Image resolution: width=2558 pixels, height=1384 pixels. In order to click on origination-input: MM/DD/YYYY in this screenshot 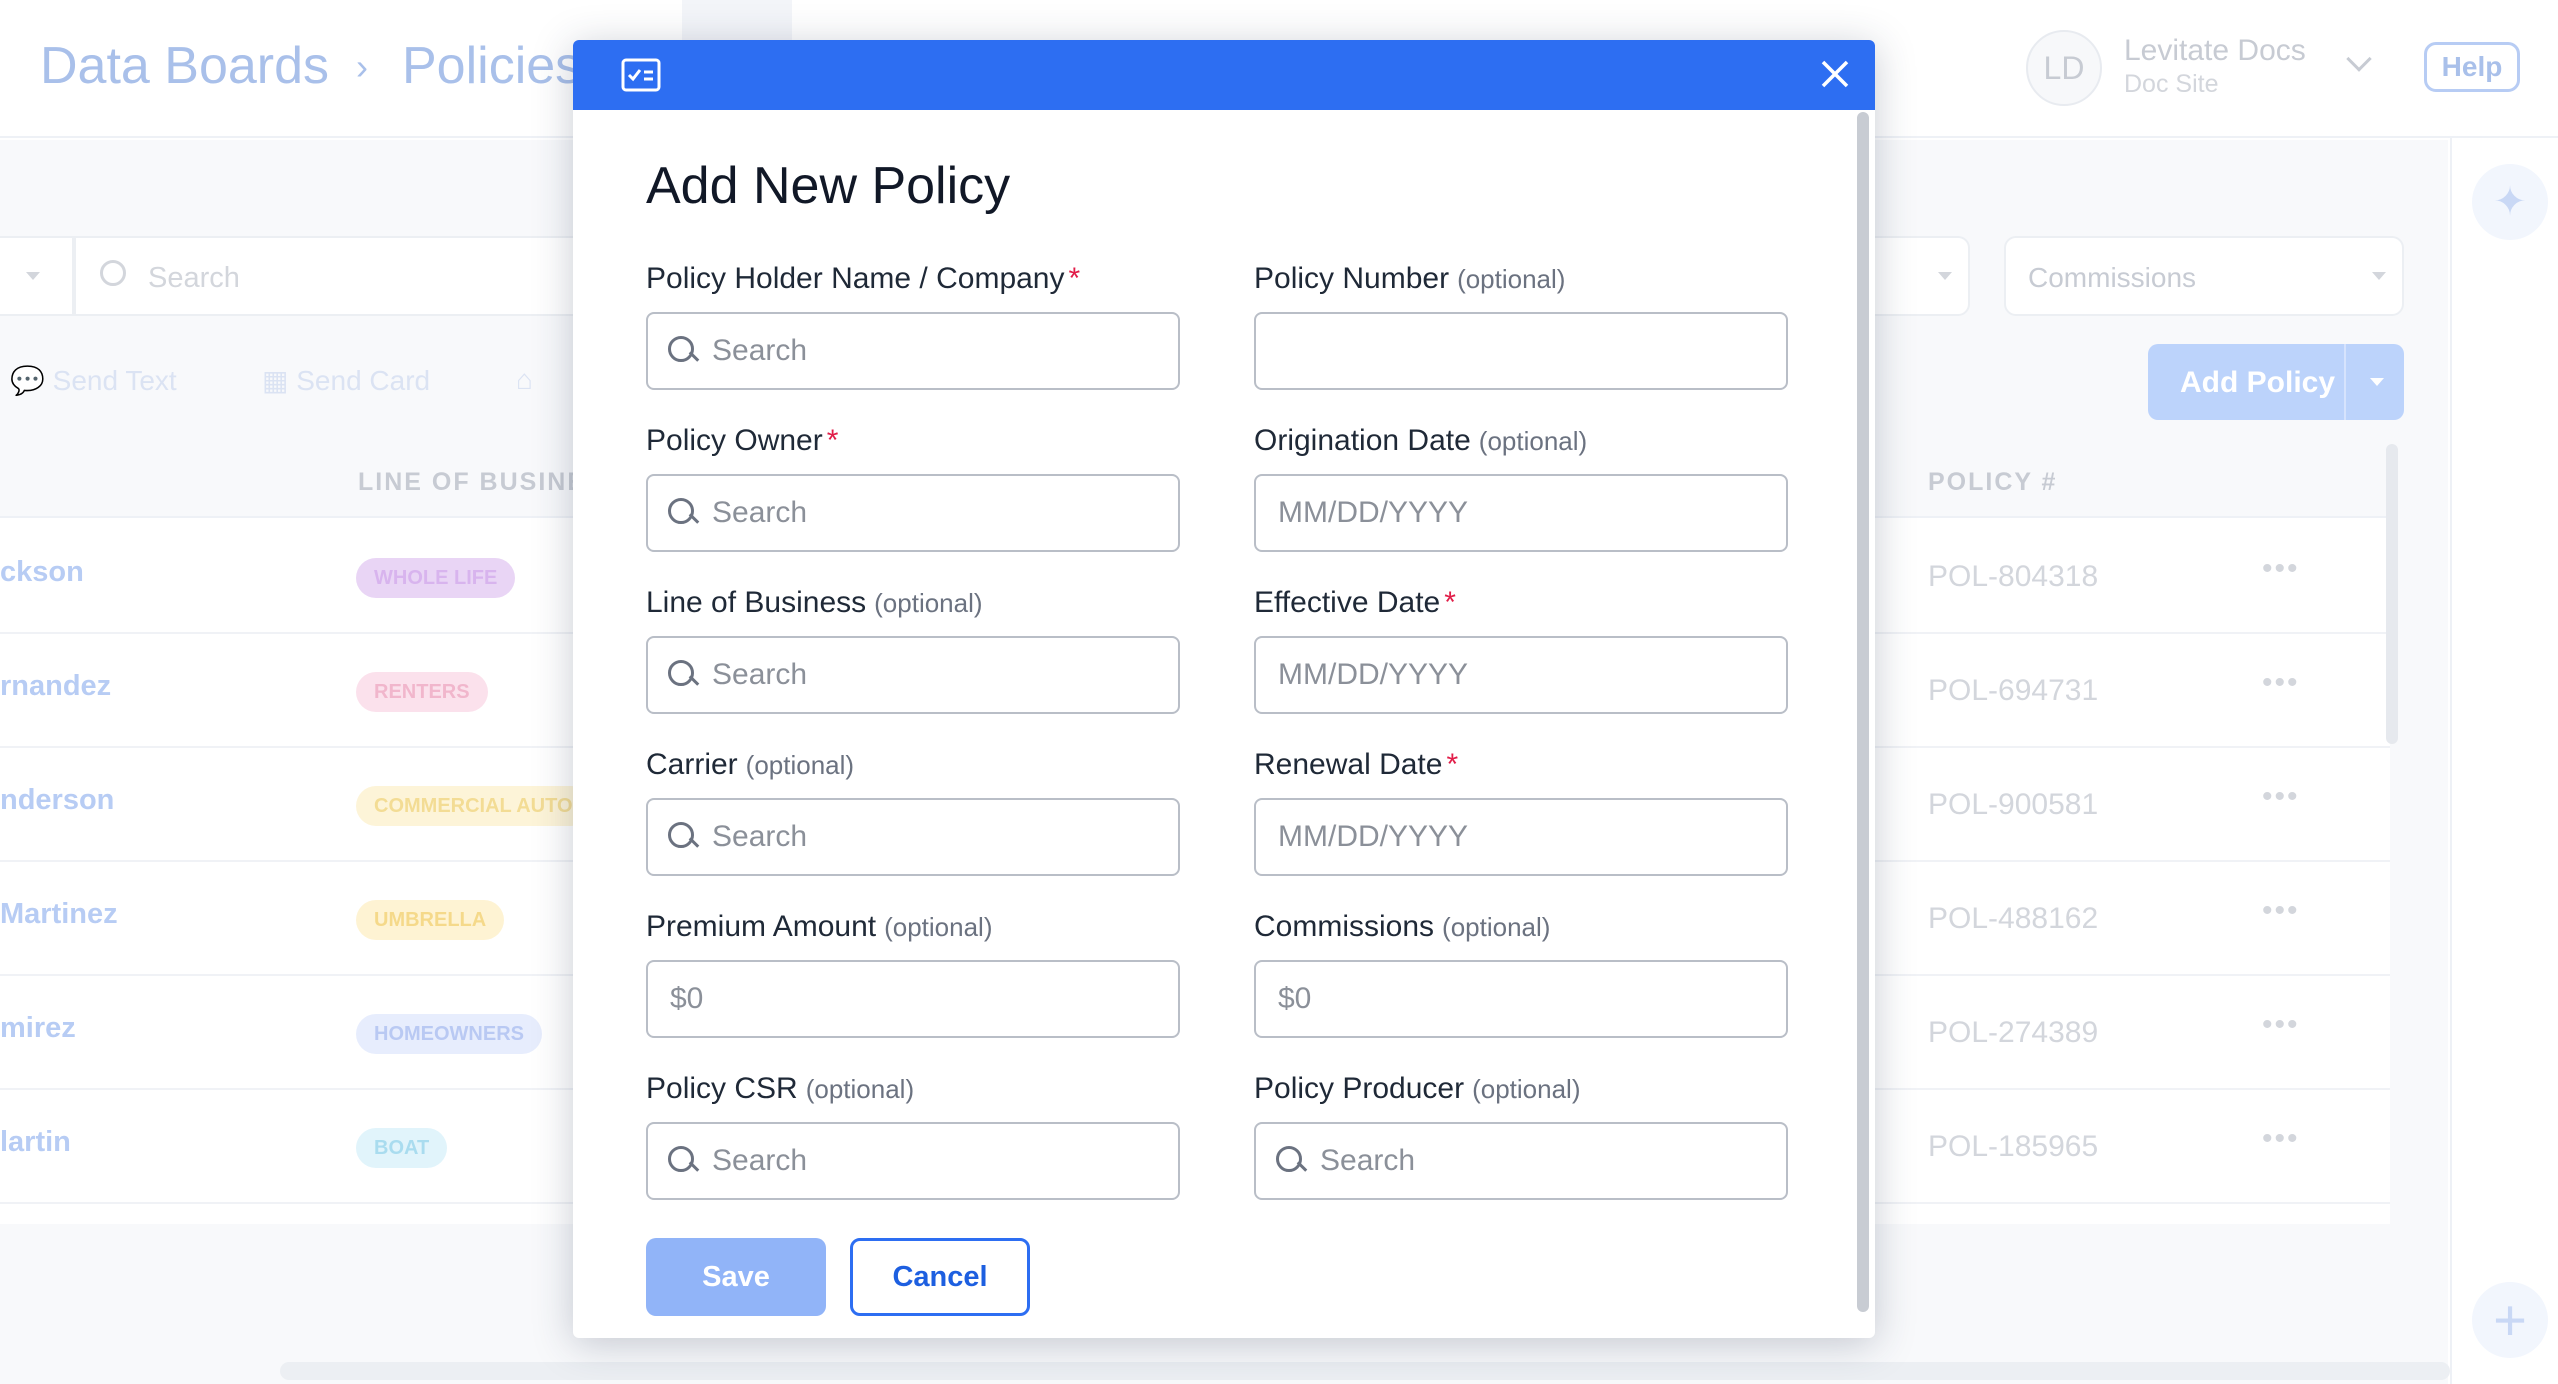, I will do `click(1521, 513)`.